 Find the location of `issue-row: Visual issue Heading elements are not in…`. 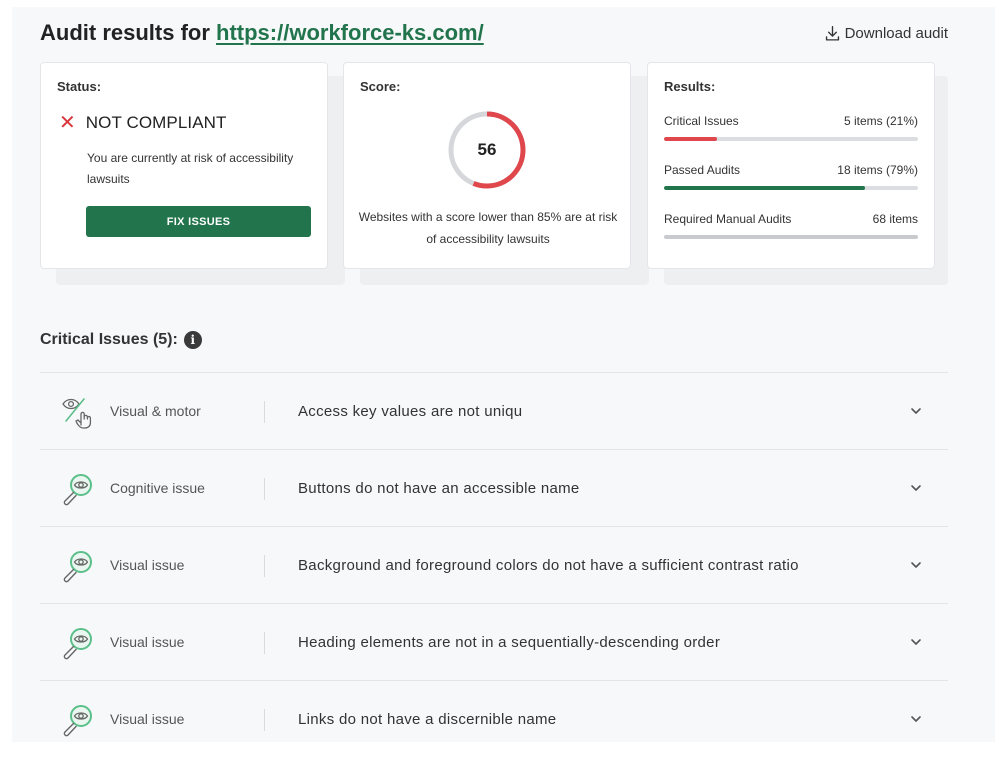

issue-row: Visual issue Heading elements are not in… is located at coordinates (494, 641).